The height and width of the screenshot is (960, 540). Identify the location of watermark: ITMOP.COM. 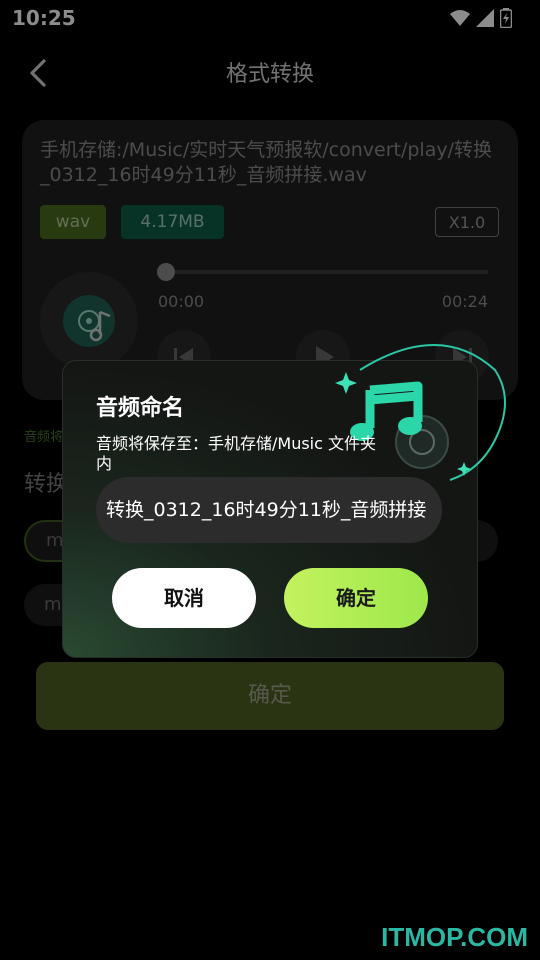
(454, 937).